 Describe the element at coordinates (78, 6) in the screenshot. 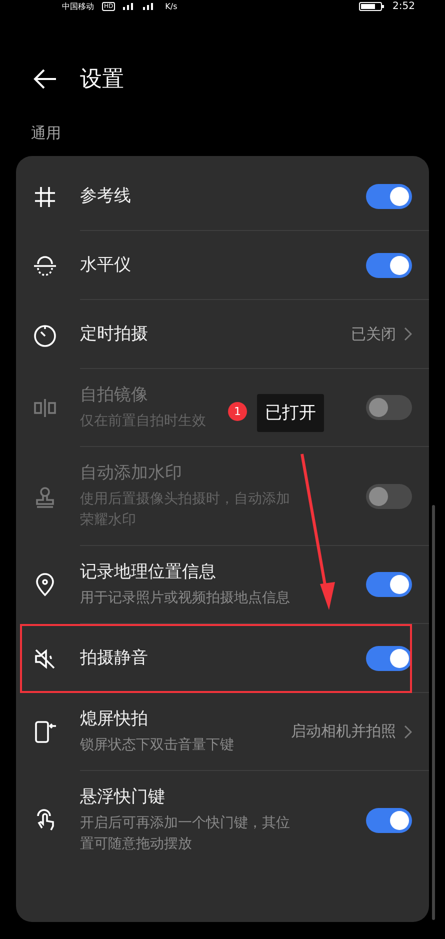

I see `carrier-name: 中国移动` at that location.